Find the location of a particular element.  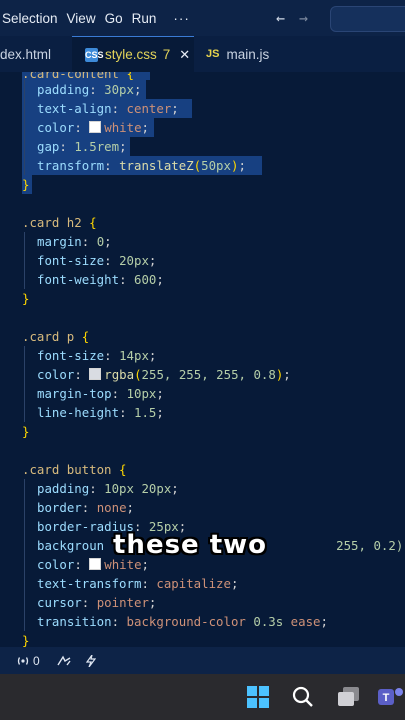

problem-count-badge: 7 is located at coordinates (166, 54).